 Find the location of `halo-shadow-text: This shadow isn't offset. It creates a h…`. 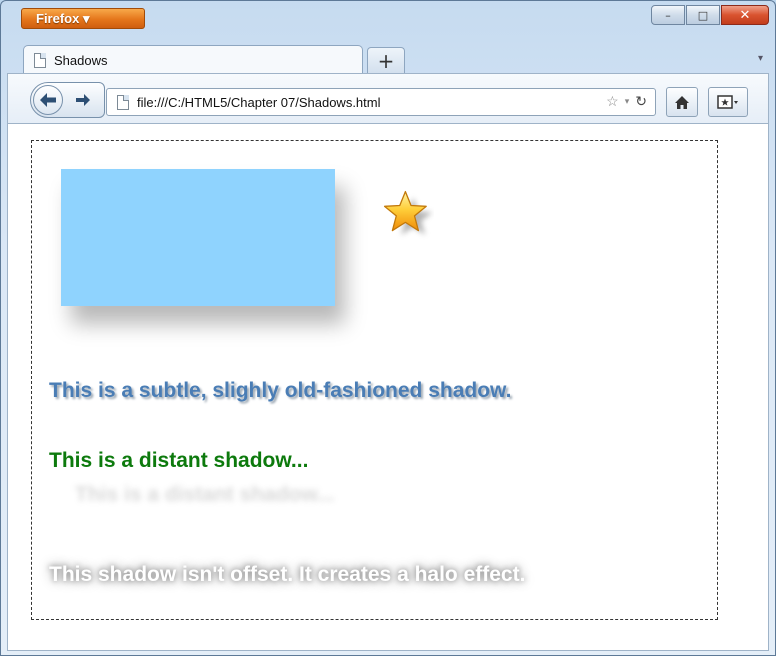

halo-shadow-text: This shadow isn't offset. It creates a h… is located at coordinates (287, 574).